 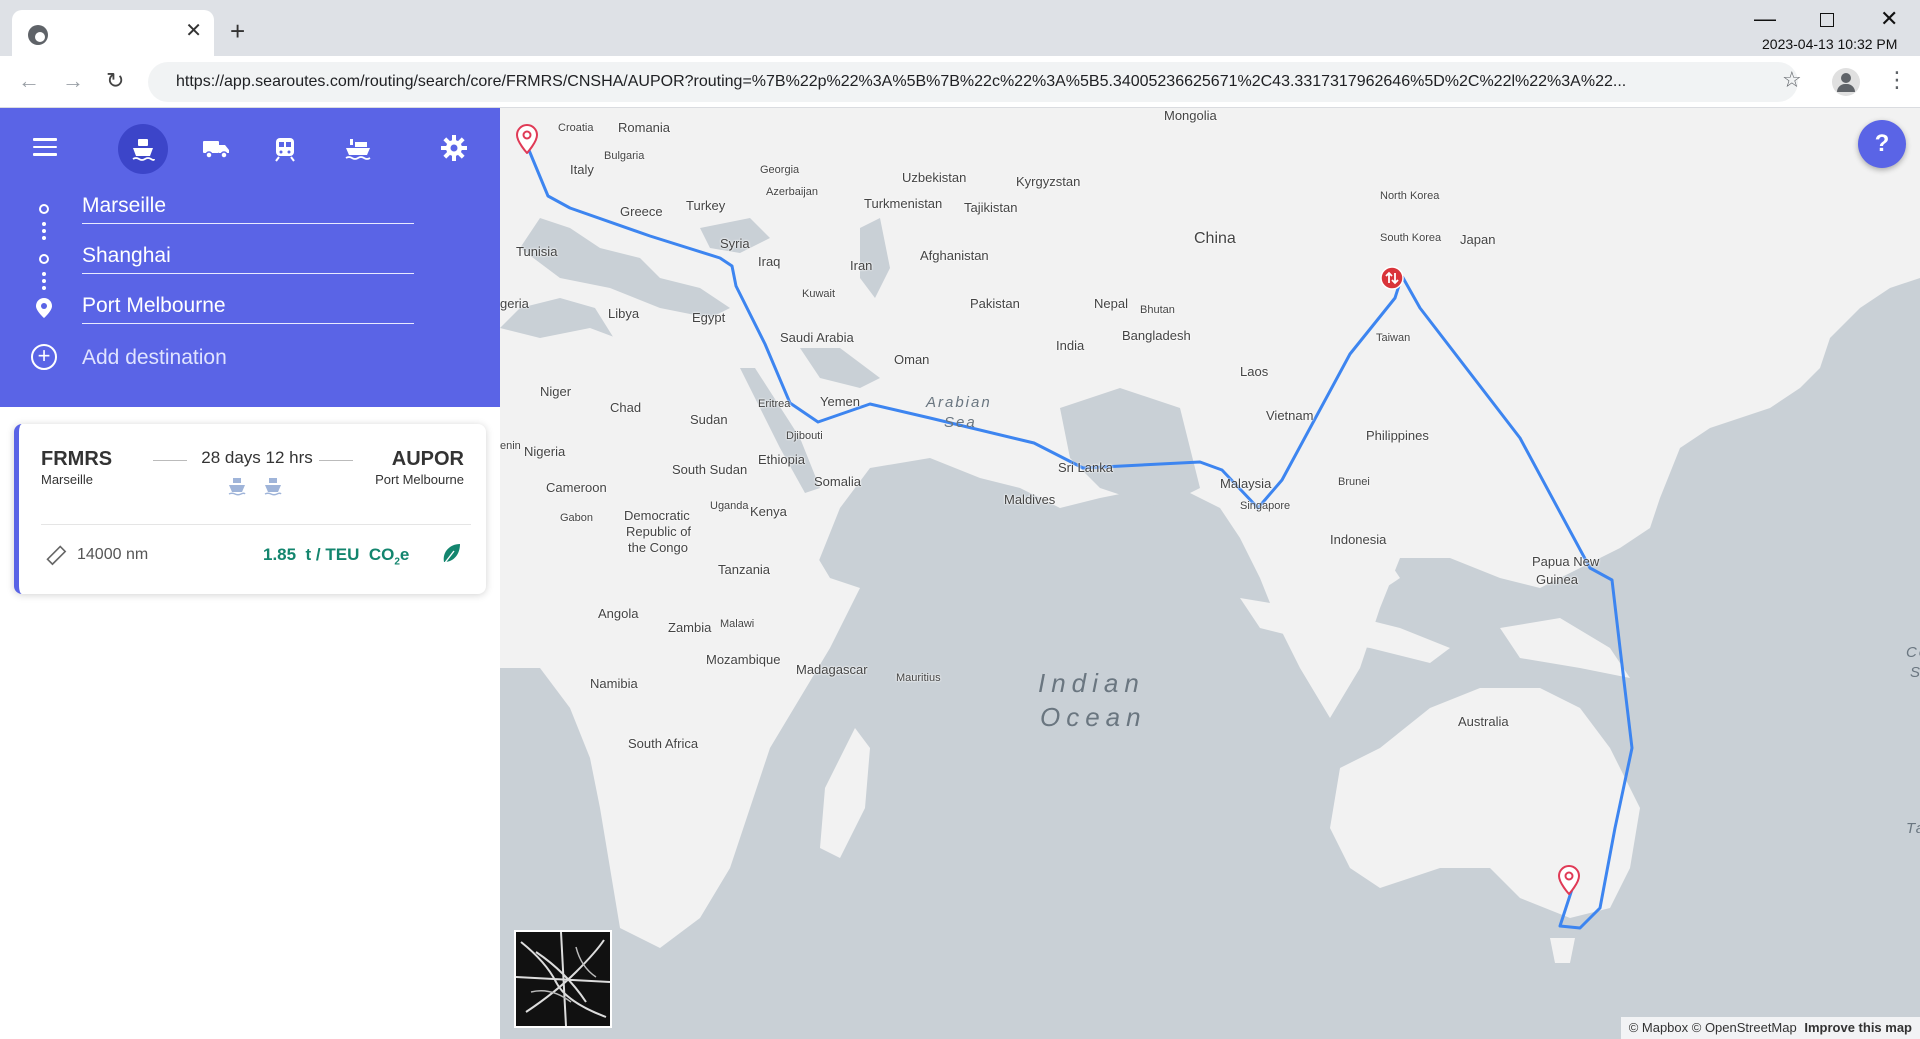 What do you see at coordinates (1411, 238) in the screenshot?
I see `map-label: South Korea` at bounding box center [1411, 238].